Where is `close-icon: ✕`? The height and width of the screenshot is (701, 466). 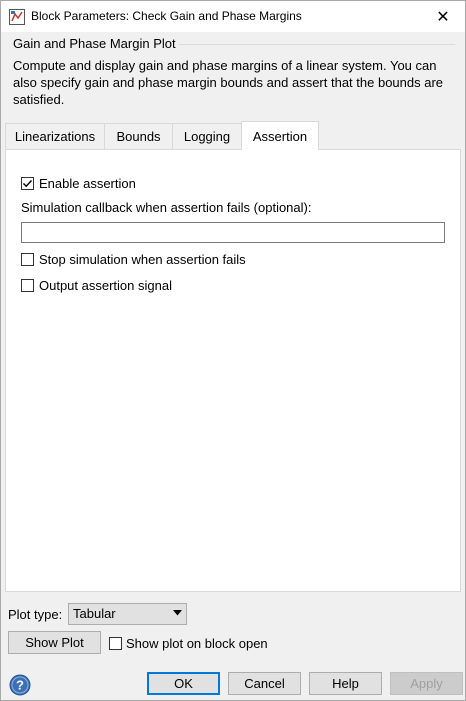 close-icon: ✕ is located at coordinates (443, 17).